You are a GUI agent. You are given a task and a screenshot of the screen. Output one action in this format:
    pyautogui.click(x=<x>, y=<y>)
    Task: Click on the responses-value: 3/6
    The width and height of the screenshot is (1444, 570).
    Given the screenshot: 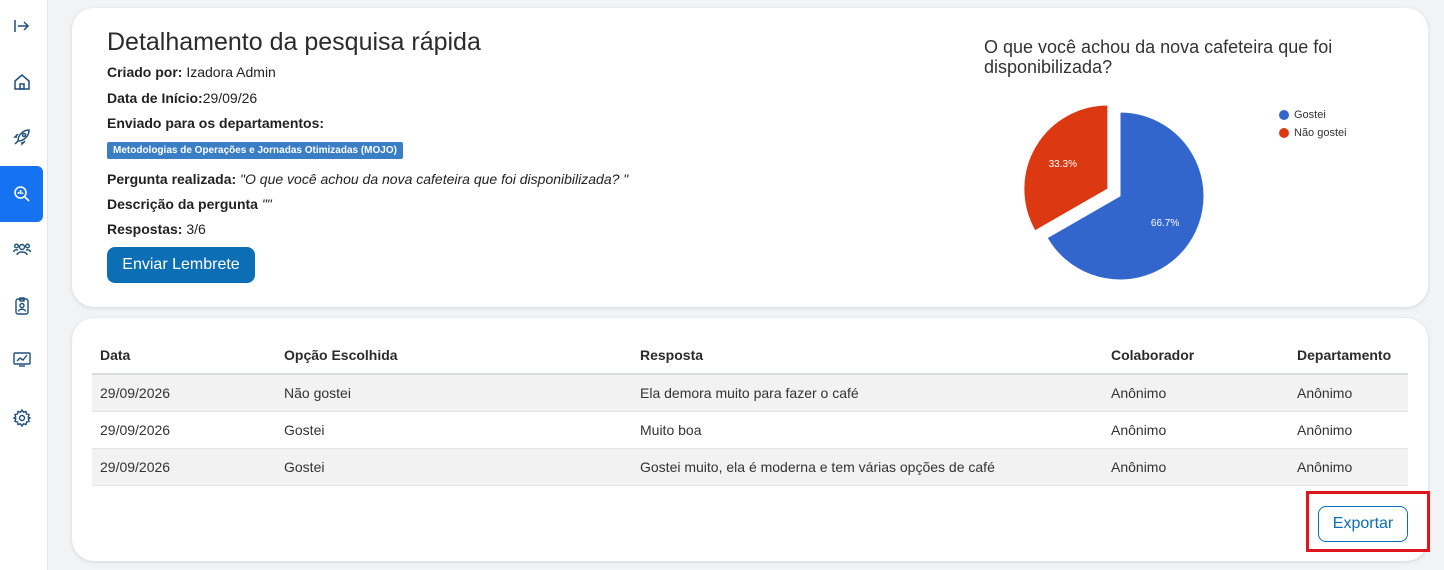 What is the action you would take?
    pyautogui.click(x=194, y=229)
    